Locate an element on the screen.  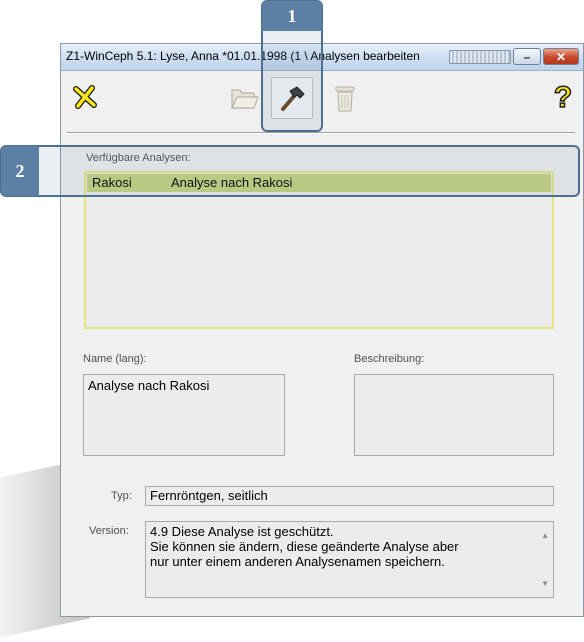
version-label: Version: is located at coordinates (109, 531).